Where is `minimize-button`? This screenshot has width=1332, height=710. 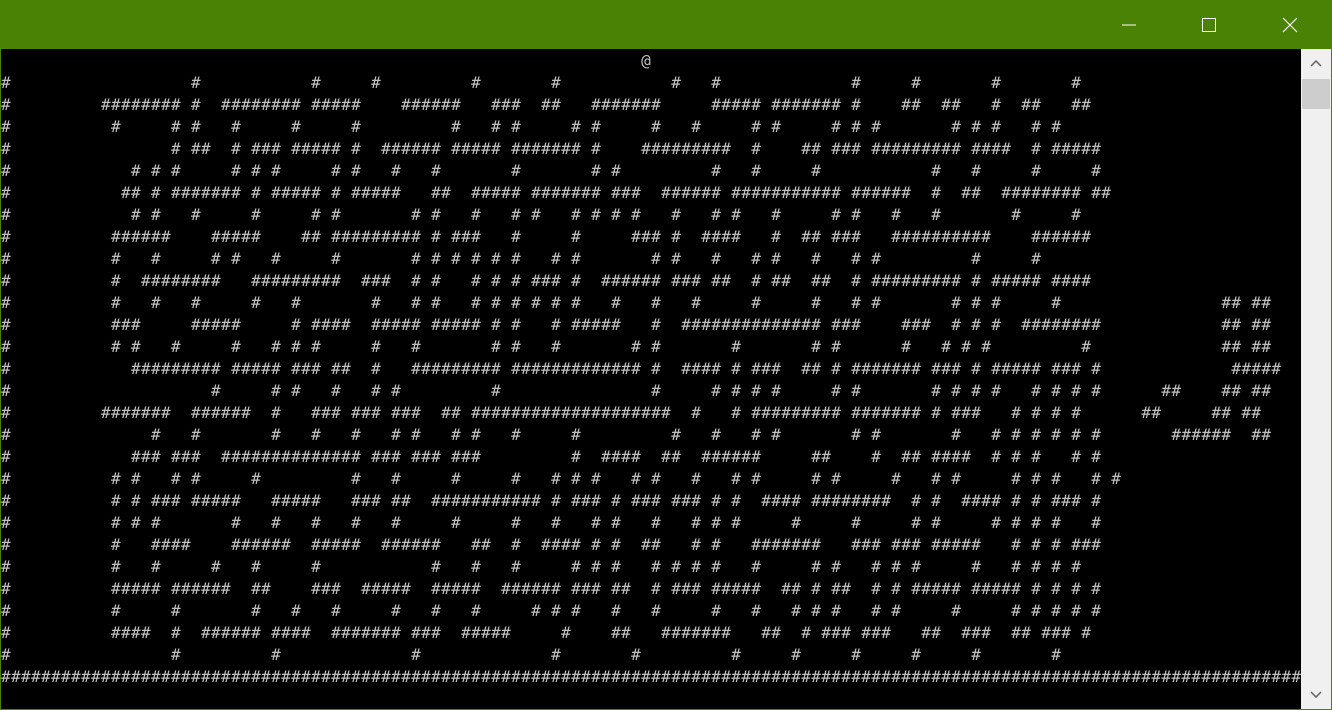 minimize-button is located at coordinates (1129, 24).